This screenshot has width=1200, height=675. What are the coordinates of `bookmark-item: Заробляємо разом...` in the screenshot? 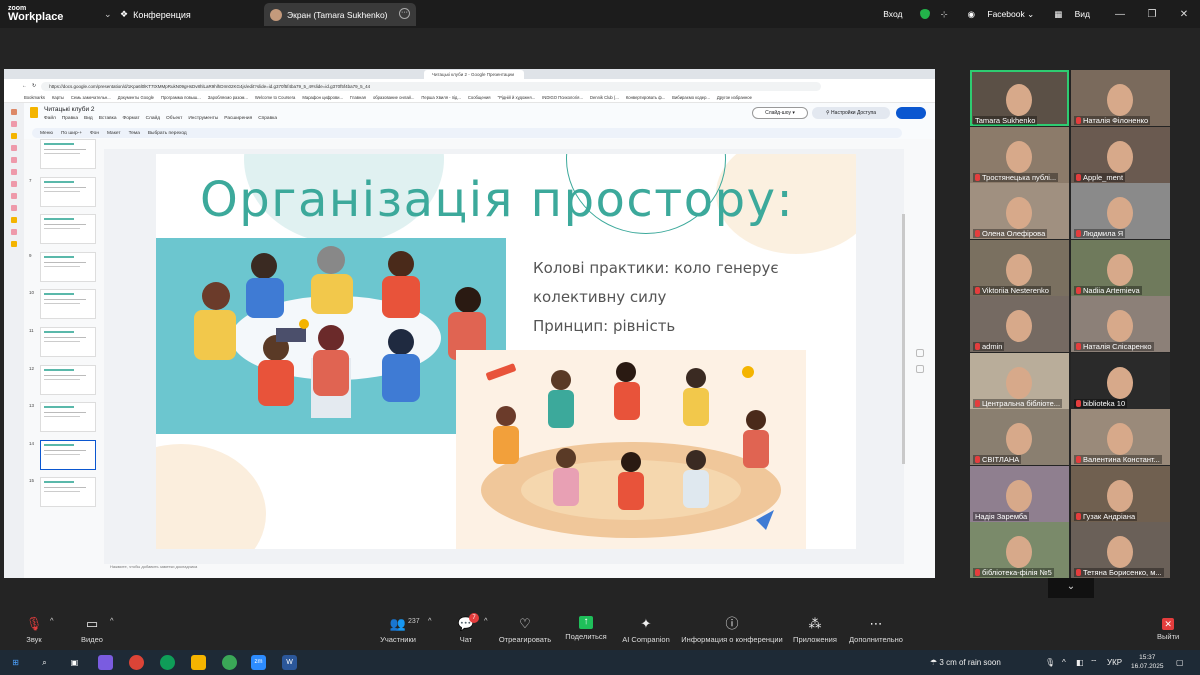 It's located at (228, 97).